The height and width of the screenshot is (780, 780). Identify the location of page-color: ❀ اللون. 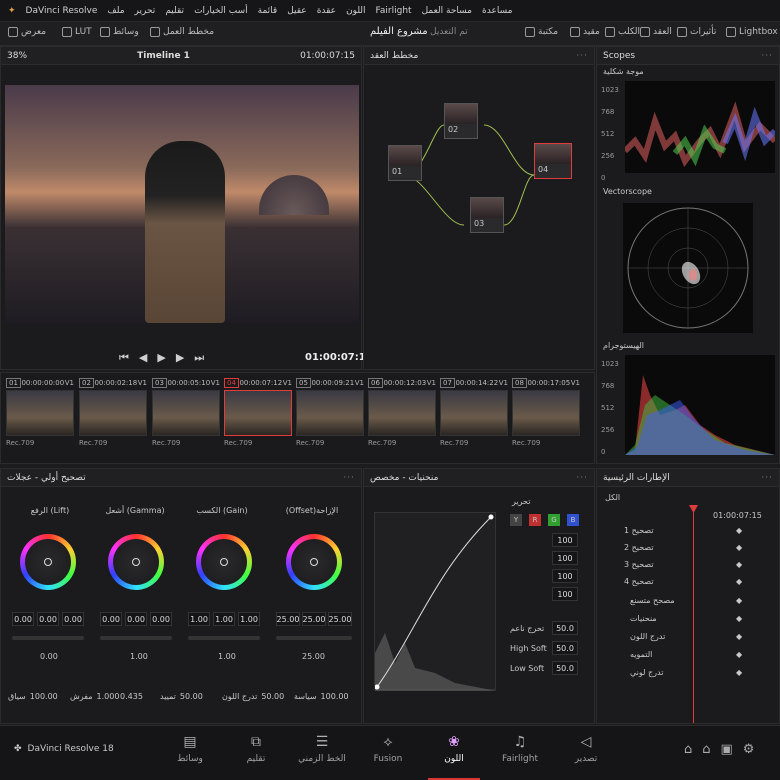
(454, 757).